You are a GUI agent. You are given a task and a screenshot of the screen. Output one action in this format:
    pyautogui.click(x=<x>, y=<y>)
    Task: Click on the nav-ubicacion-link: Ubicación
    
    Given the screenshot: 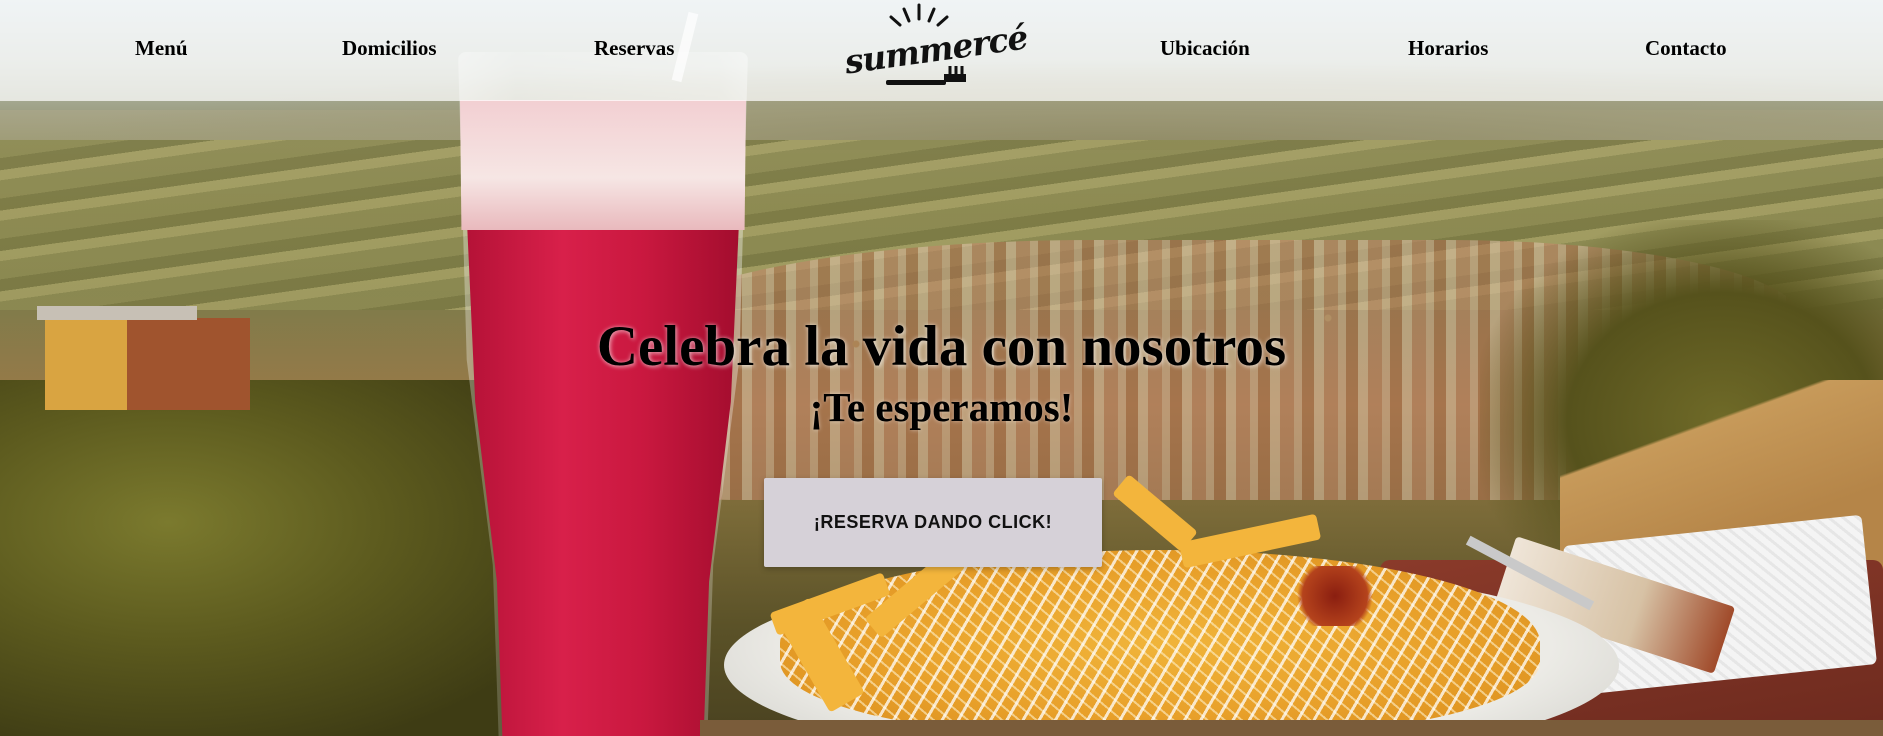 What is the action you would take?
    pyautogui.click(x=1205, y=48)
    